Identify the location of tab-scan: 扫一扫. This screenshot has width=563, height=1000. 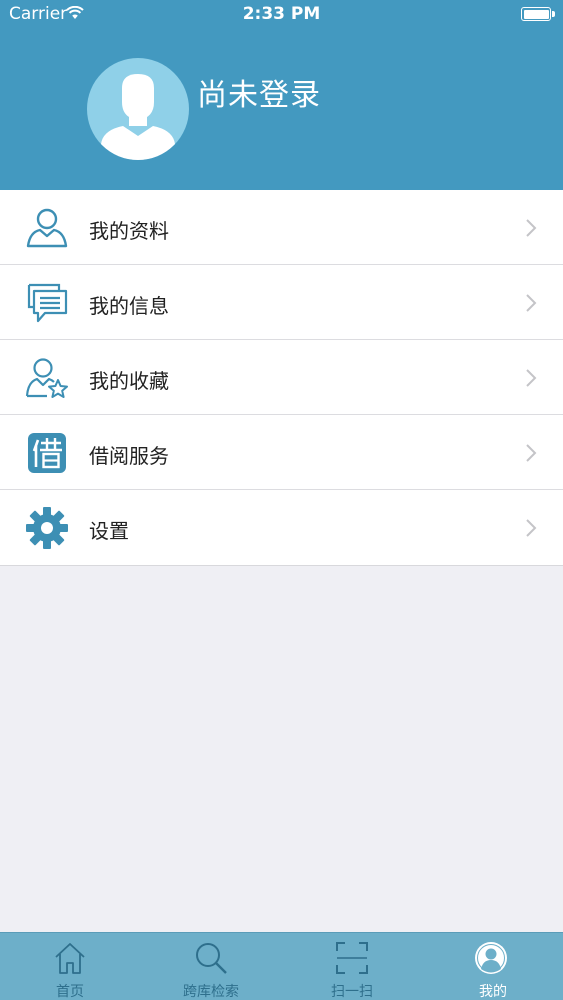
(352, 966).